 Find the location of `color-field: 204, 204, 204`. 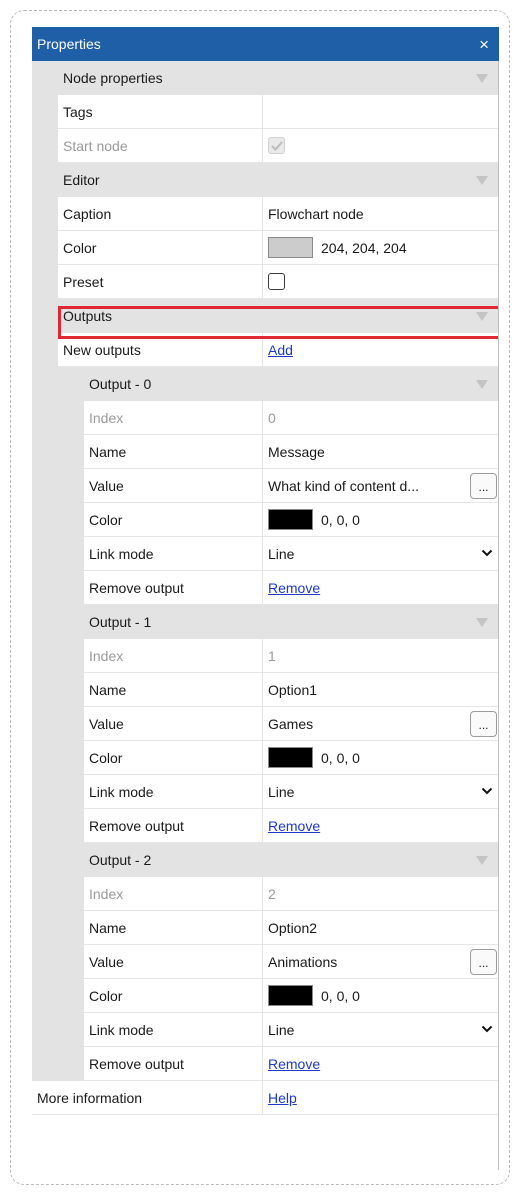

color-field: 204, 204, 204 is located at coordinates (380, 248).